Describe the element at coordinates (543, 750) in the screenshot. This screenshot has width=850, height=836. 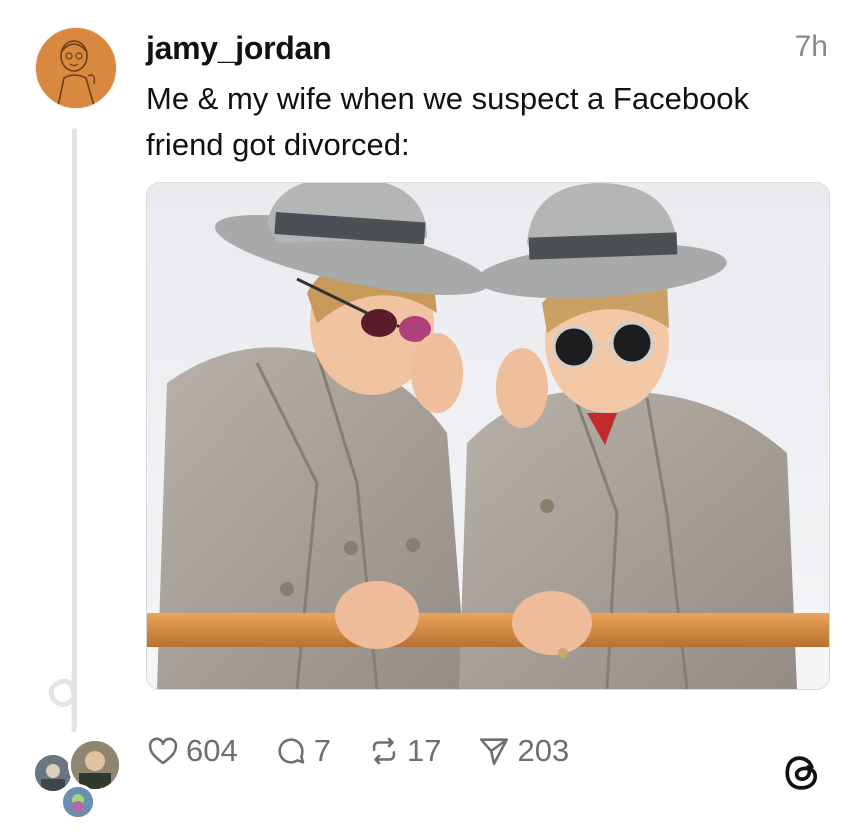
I see `share-count: 203` at that location.